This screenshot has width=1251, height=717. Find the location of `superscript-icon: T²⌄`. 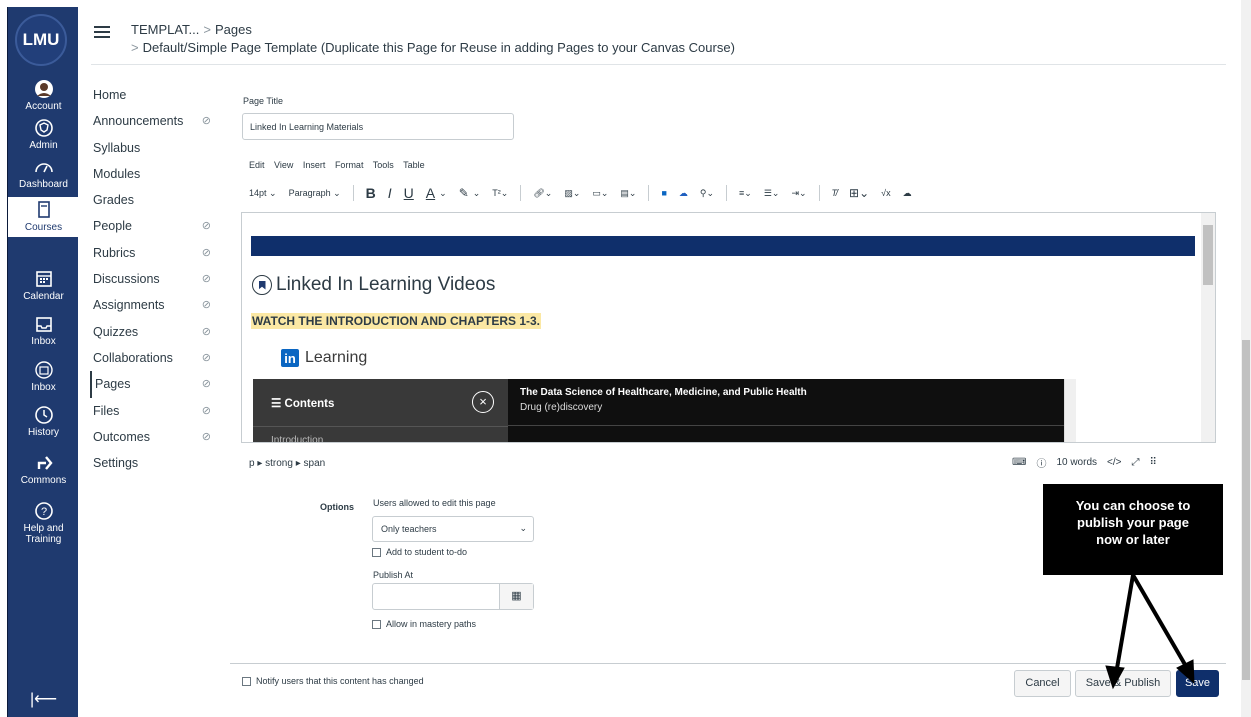

superscript-icon: T²⌄ is located at coordinates (500, 193).